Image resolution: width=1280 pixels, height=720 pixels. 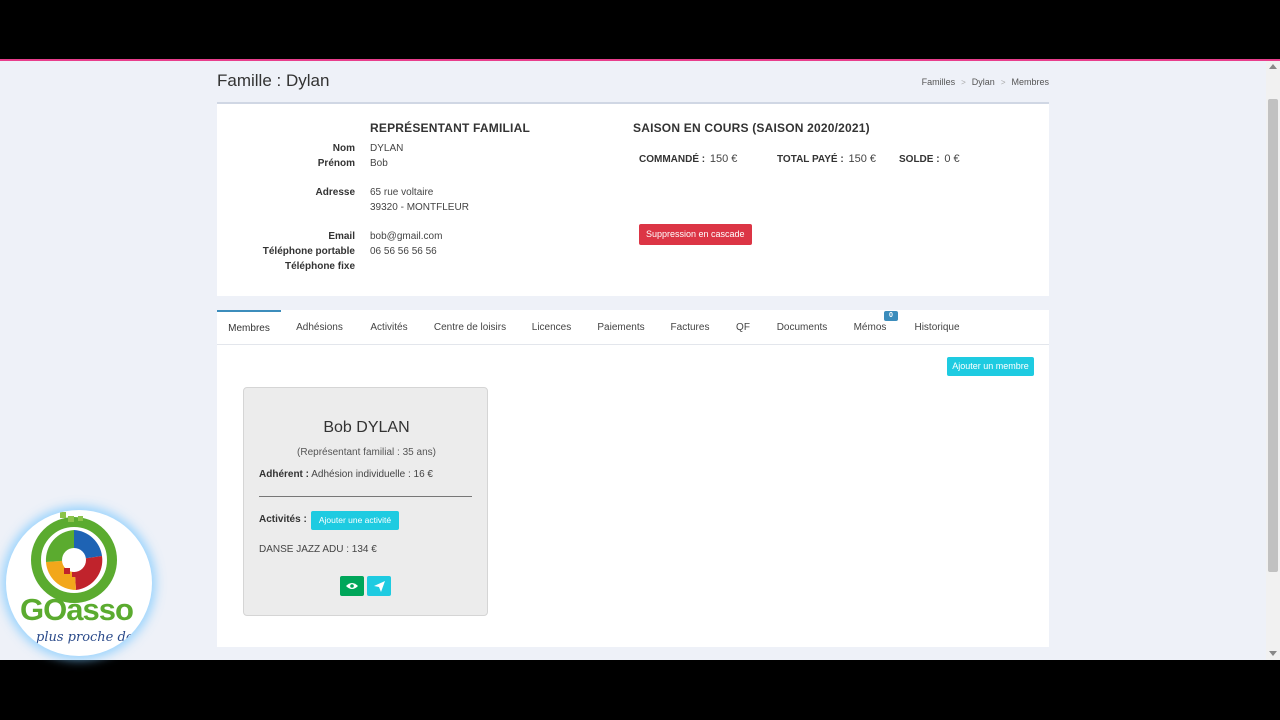 What do you see at coordinates (389, 327) in the screenshot?
I see `tab-activites: Activités` at bounding box center [389, 327].